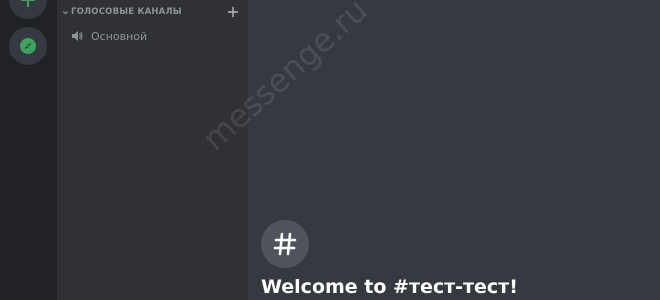 The width and height of the screenshot is (660, 300). What do you see at coordinates (28, 9) in the screenshot?
I see `add-server-button` at bounding box center [28, 9].